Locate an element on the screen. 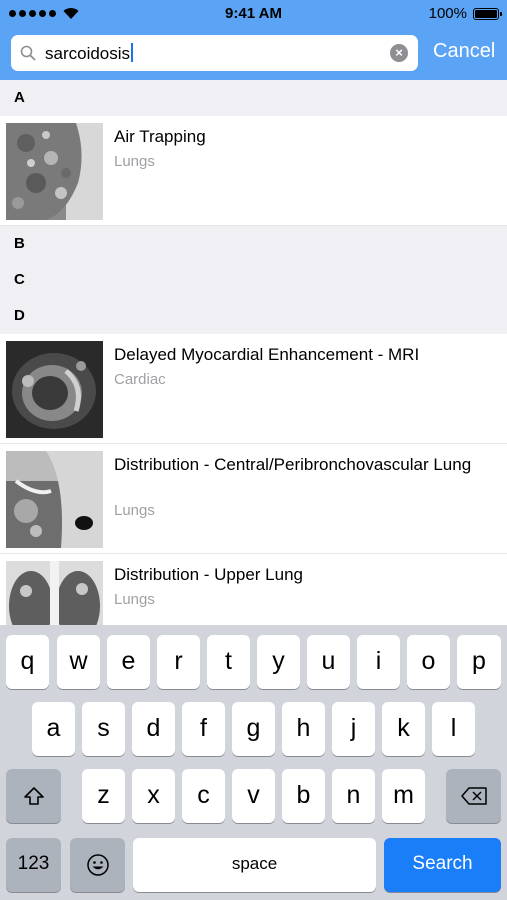 The height and width of the screenshot is (900, 507). emoji-key is located at coordinates (97, 865).